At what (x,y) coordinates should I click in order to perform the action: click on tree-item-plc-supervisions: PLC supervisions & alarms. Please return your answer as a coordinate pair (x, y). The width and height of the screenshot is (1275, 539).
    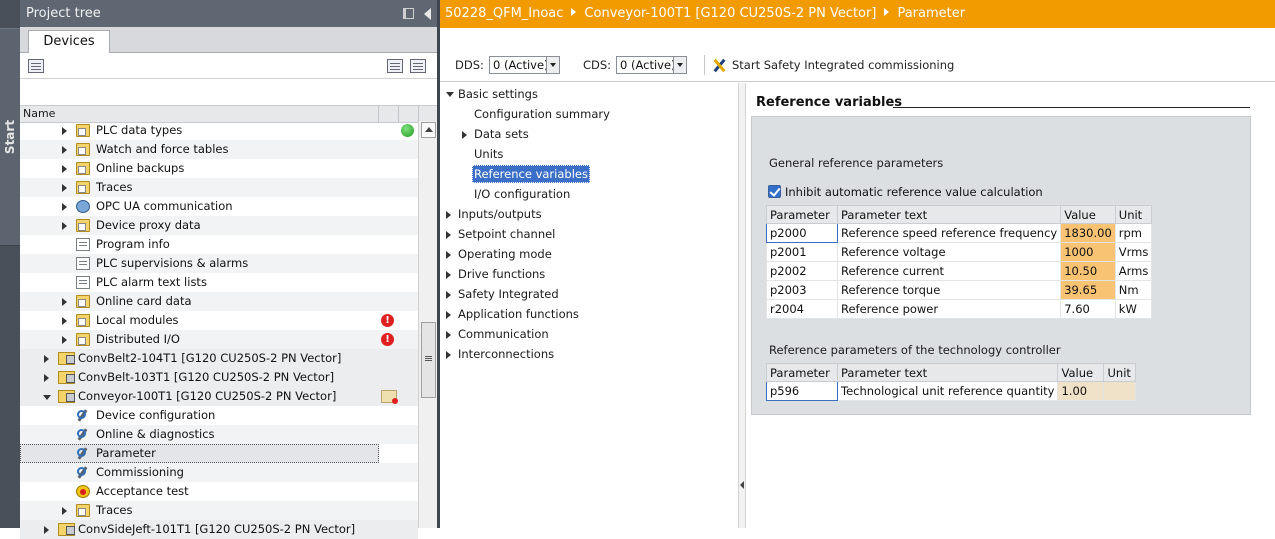
    Looking at the image, I should click on (219, 263).